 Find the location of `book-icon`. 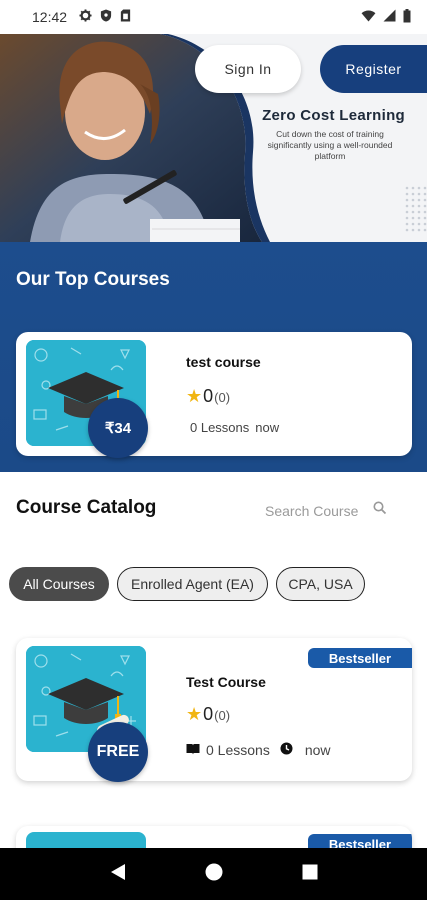

book-icon is located at coordinates (193, 750).